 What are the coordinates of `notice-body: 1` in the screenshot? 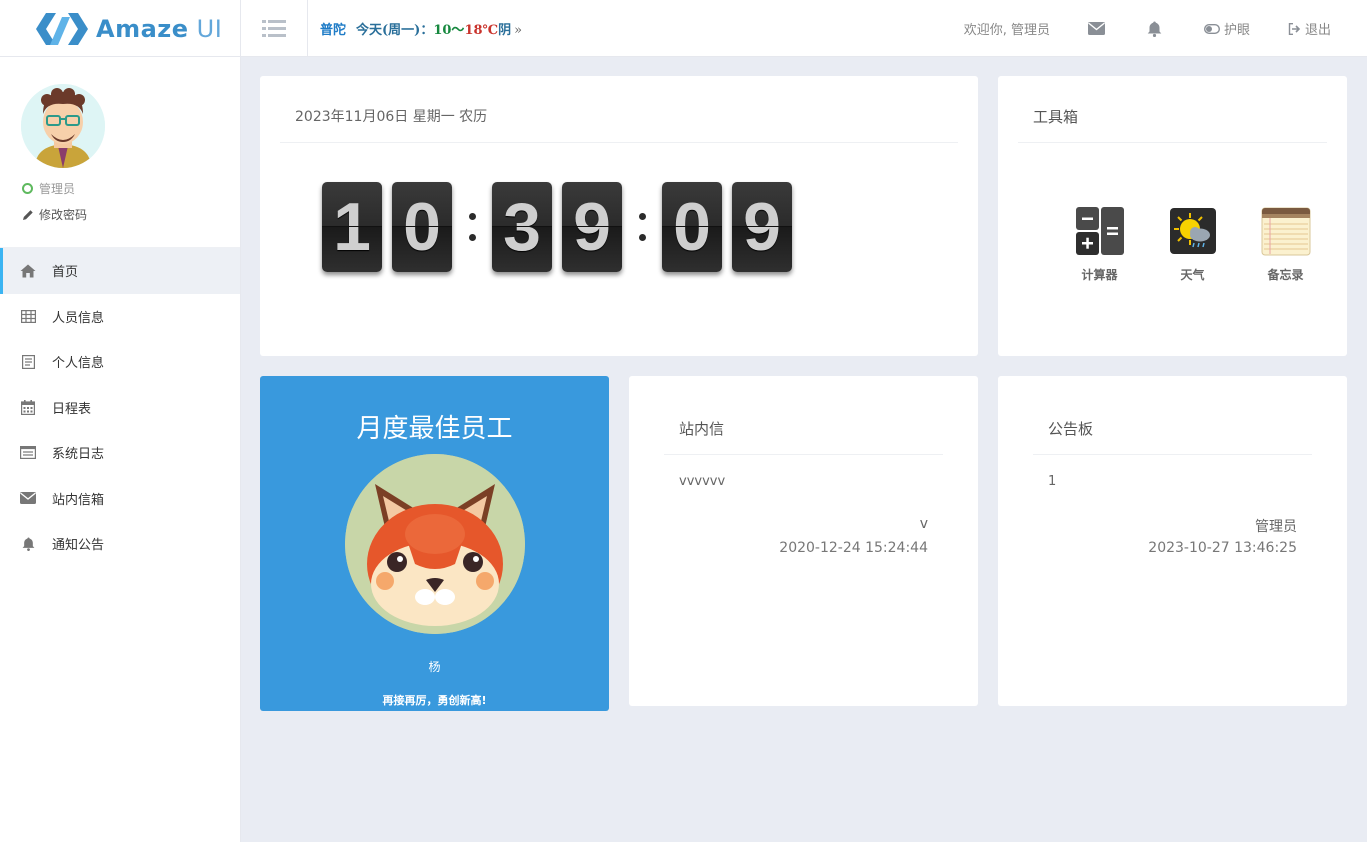 It's located at (1052, 481).